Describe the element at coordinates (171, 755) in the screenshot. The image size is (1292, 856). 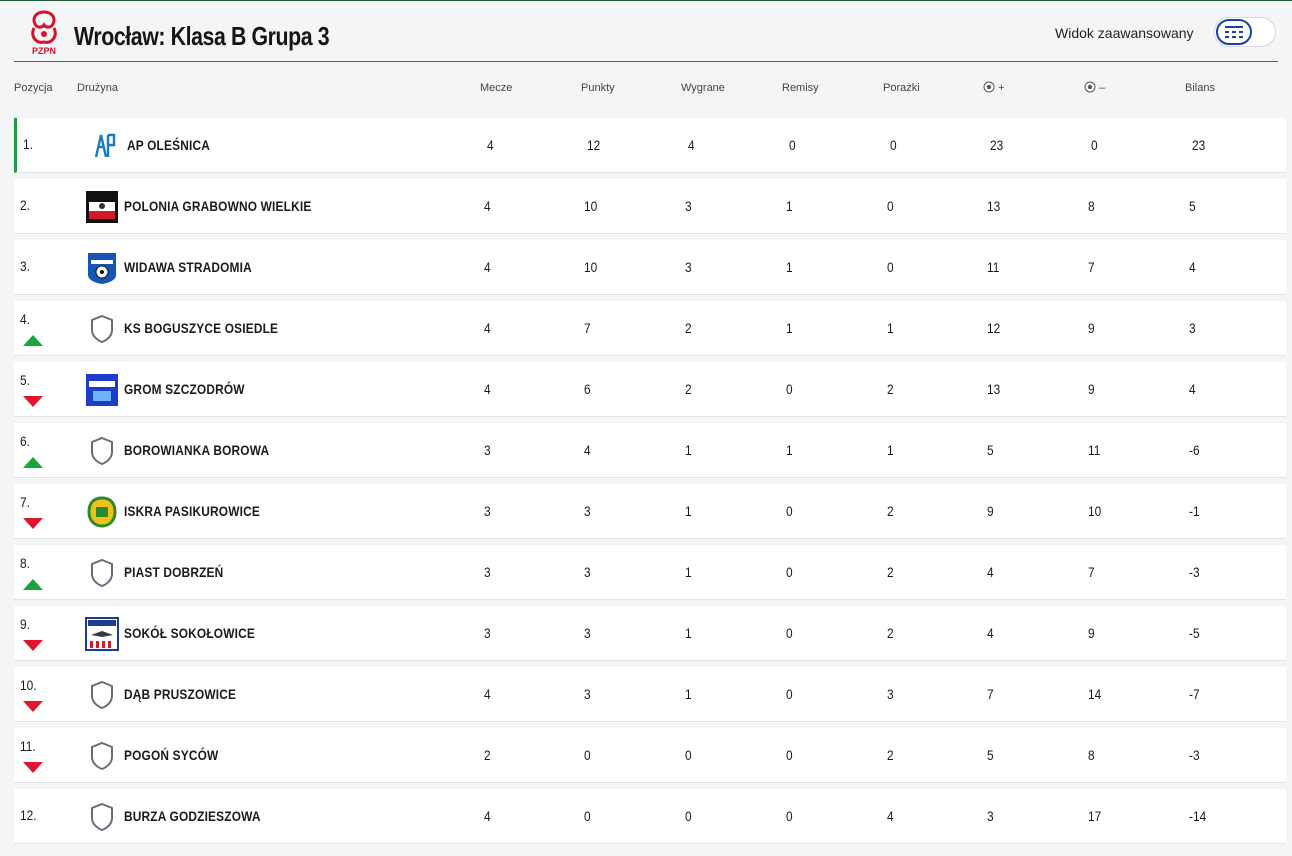
I see `team-name-link: POGOŃ SYCÓW` at that location.